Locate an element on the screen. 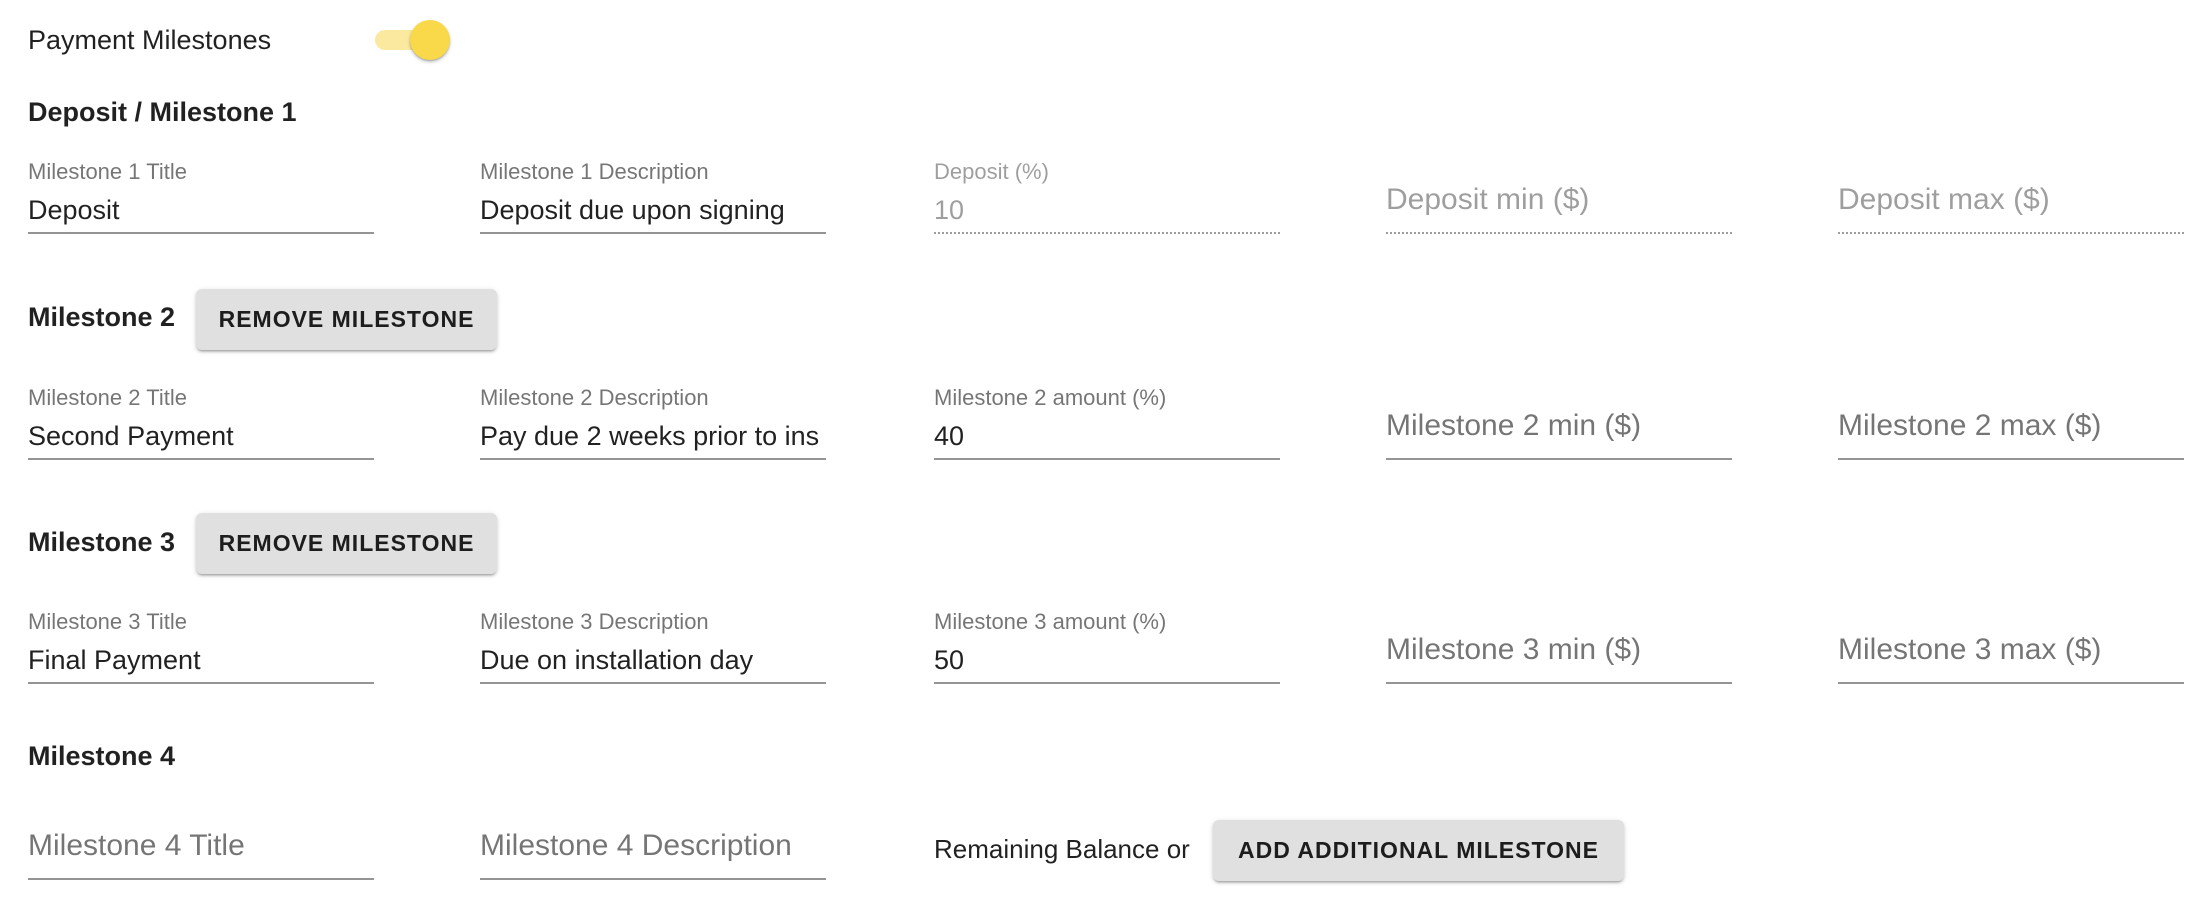 The height and width of the screenshot is (908, 2202). milestone-3-amount-field: Milestone 3 amount (%) is located at coordinates (1107, 658).